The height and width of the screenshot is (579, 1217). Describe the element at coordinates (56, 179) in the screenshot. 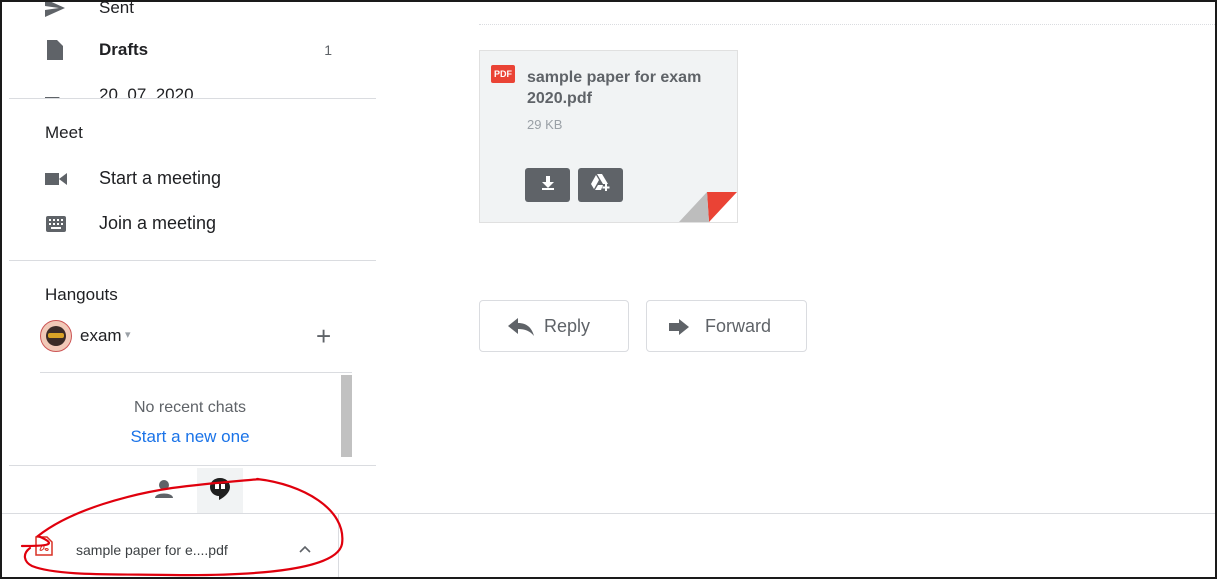

I see `video-camera-icon` at that location.